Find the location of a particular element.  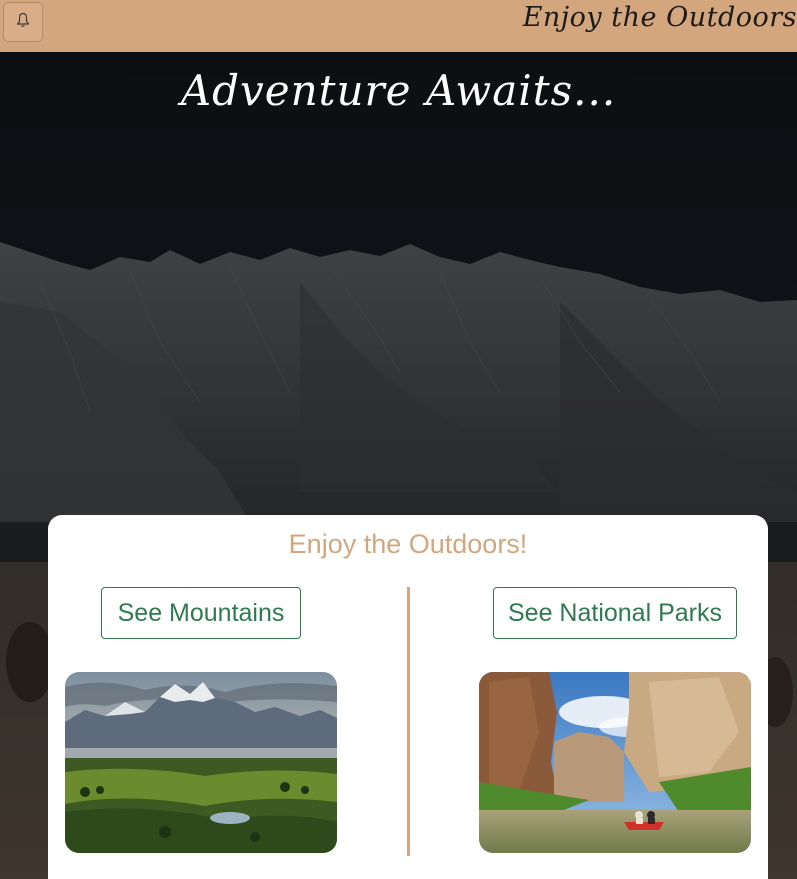

navbar-brand: Enjoy the Outdoors is located at coordinates (660, 17).